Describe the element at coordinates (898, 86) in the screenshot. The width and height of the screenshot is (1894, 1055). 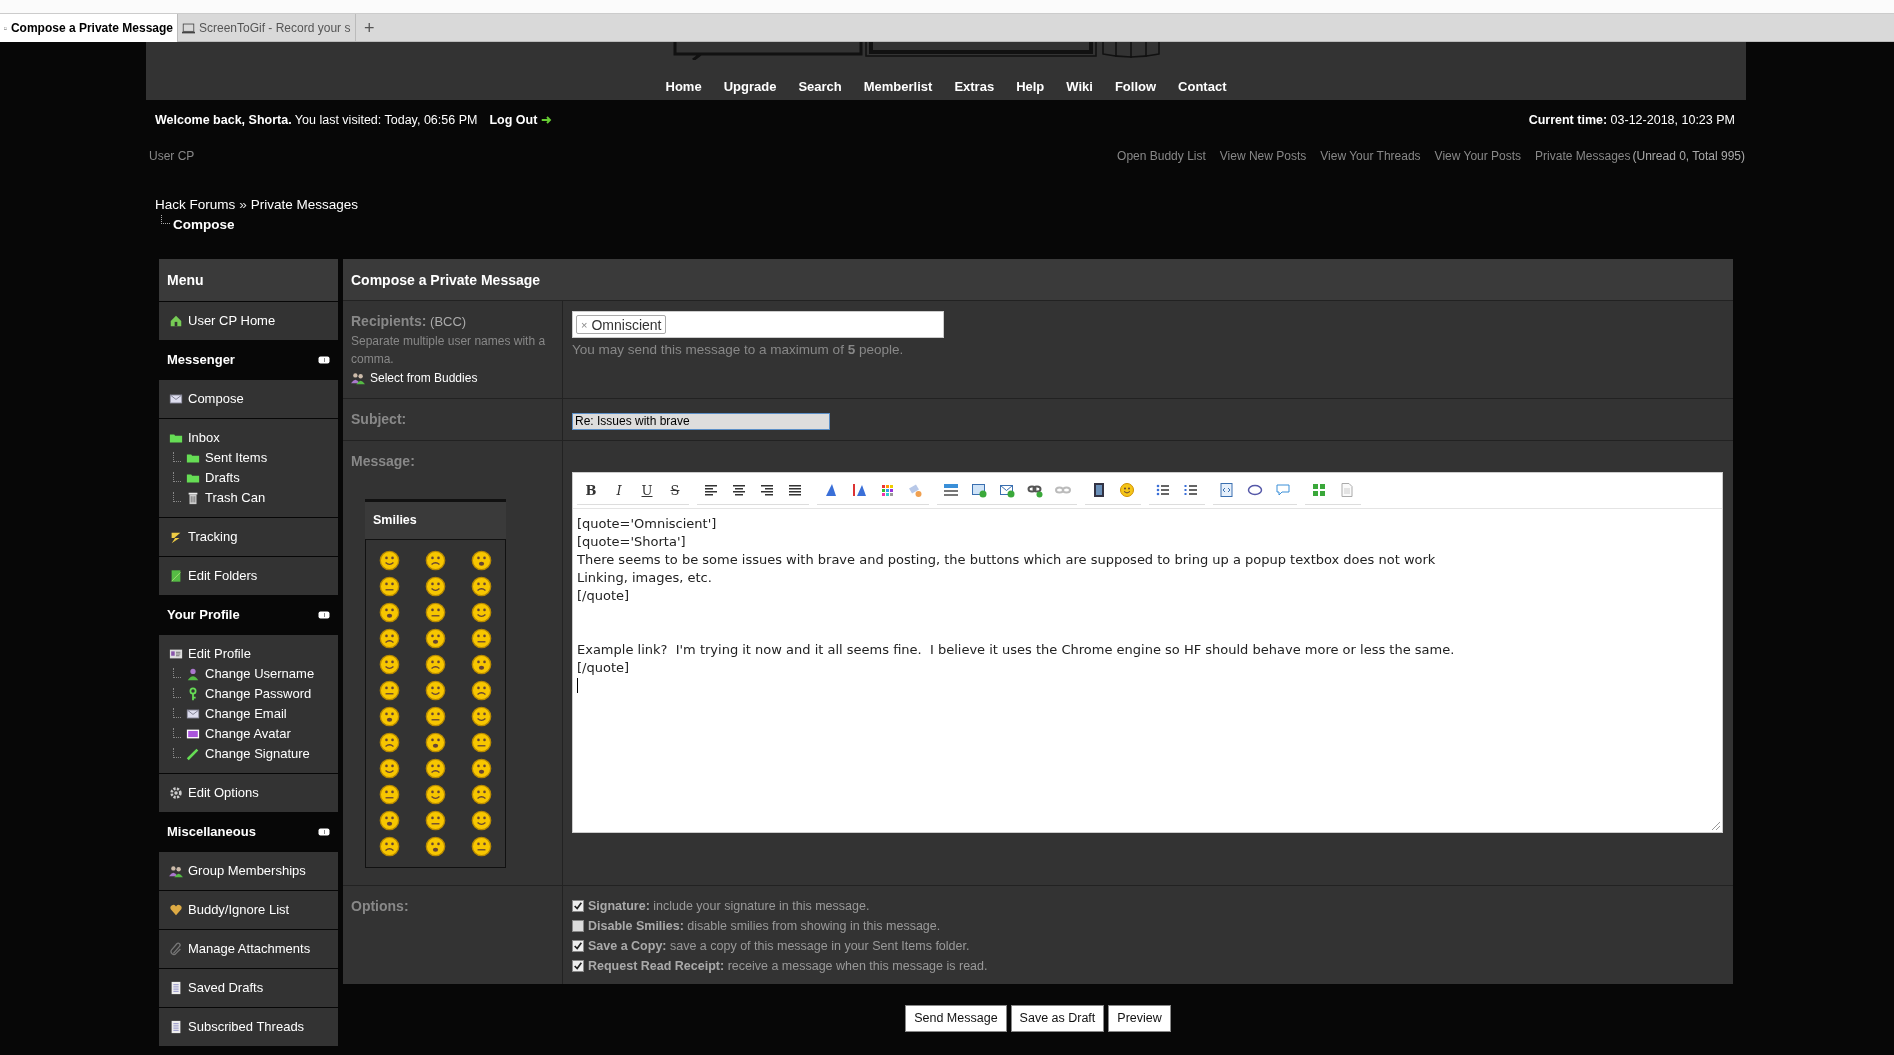
I see `nav-link: Memberlist` at that location.